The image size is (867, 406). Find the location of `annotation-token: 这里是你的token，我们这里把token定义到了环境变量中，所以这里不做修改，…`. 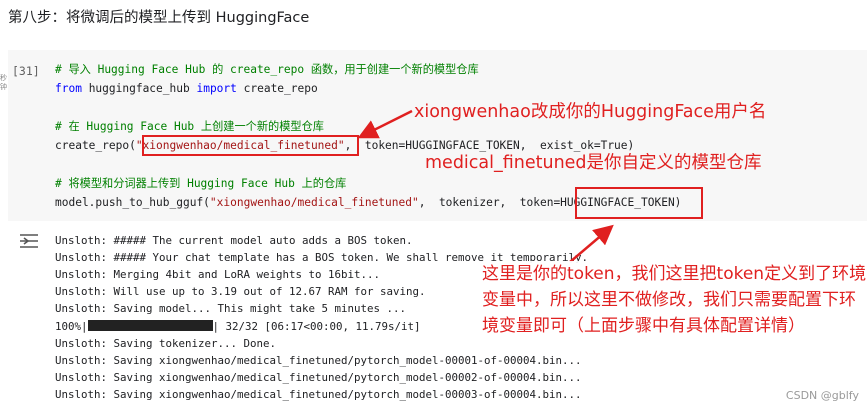

annotation-token: 这里是你的token，我们这里把token定义到了环境变量中，所以这里不做修改，… is located at coordinates (674, 300).